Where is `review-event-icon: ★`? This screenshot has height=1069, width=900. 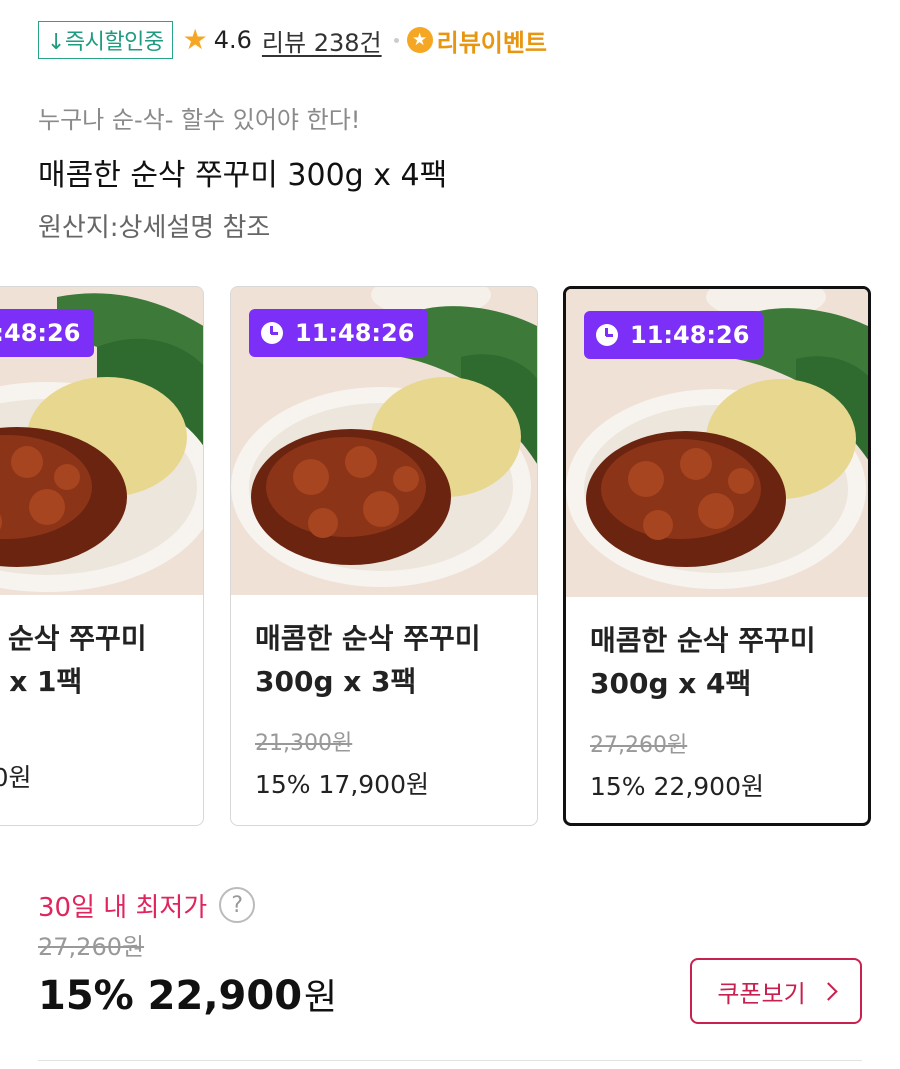 review-event-icon: ★ is located at coordinates (419, 40).